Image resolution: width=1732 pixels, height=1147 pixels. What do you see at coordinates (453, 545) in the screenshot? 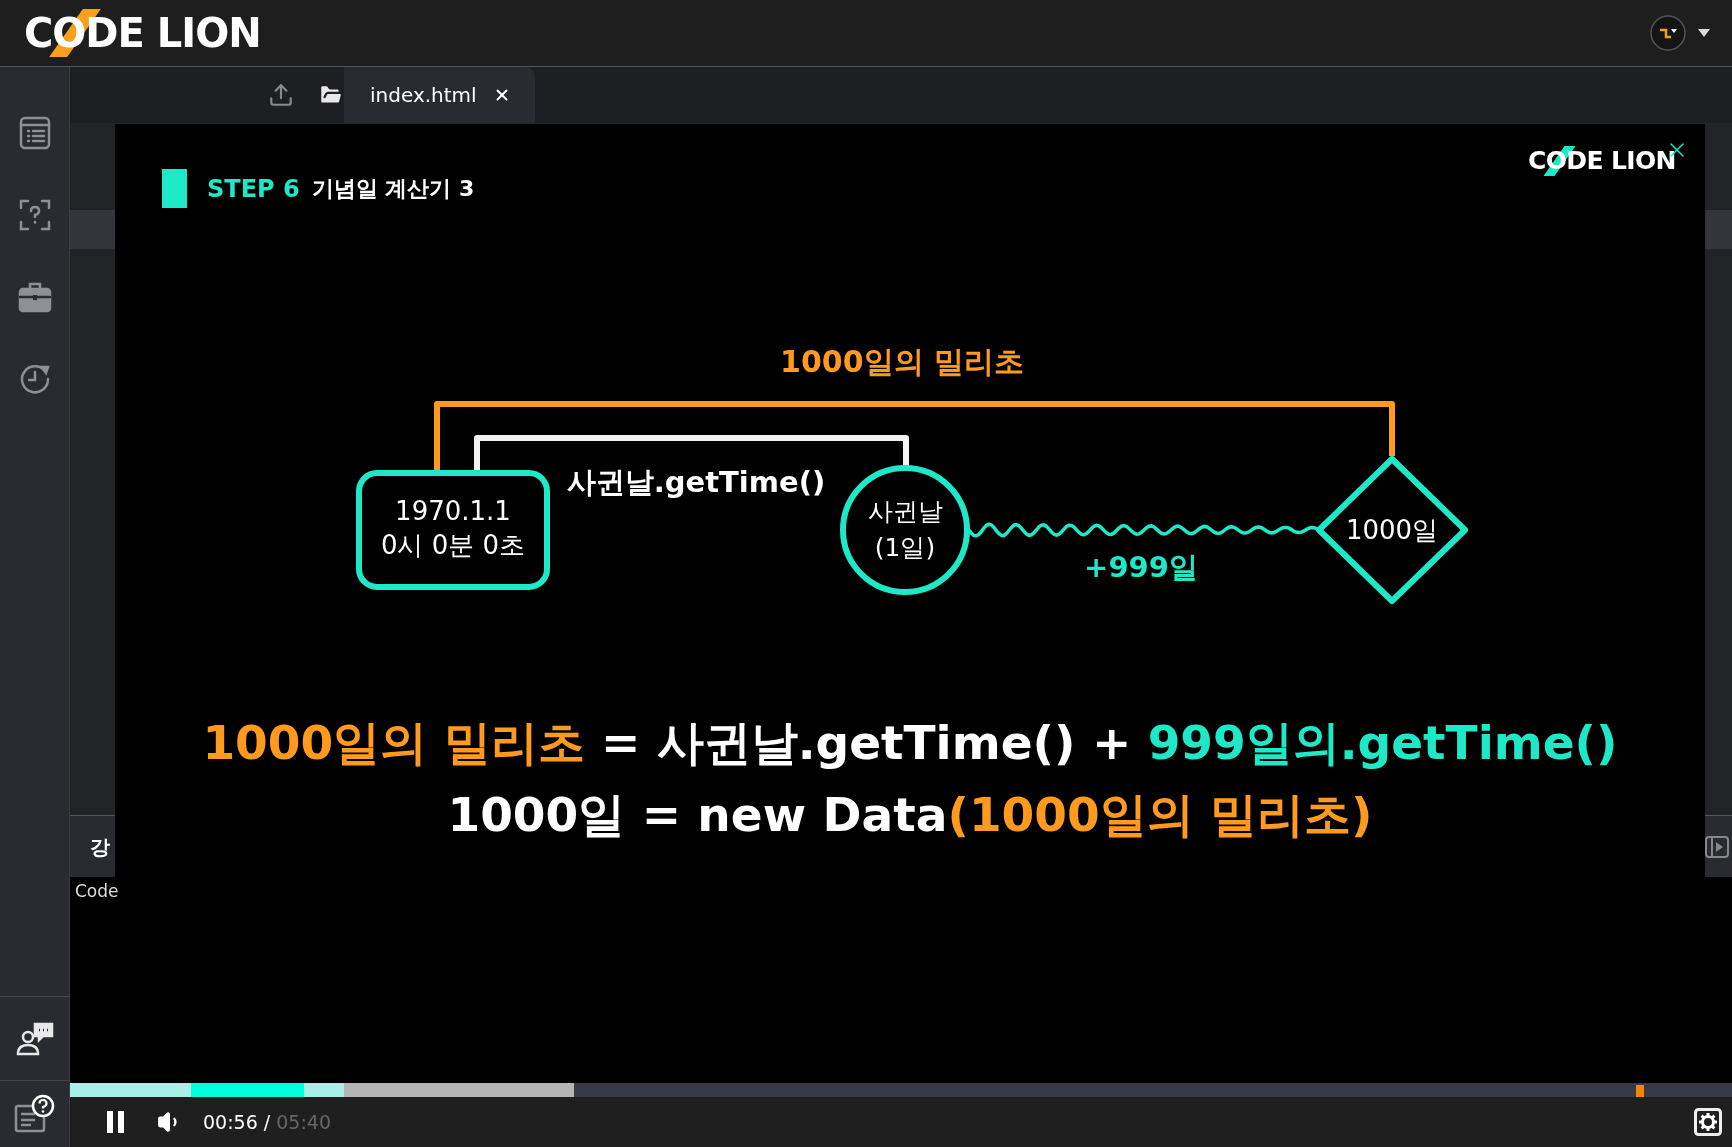
I see `start-node-text: 0시 0분 0초` at bounding box center [453, 545].